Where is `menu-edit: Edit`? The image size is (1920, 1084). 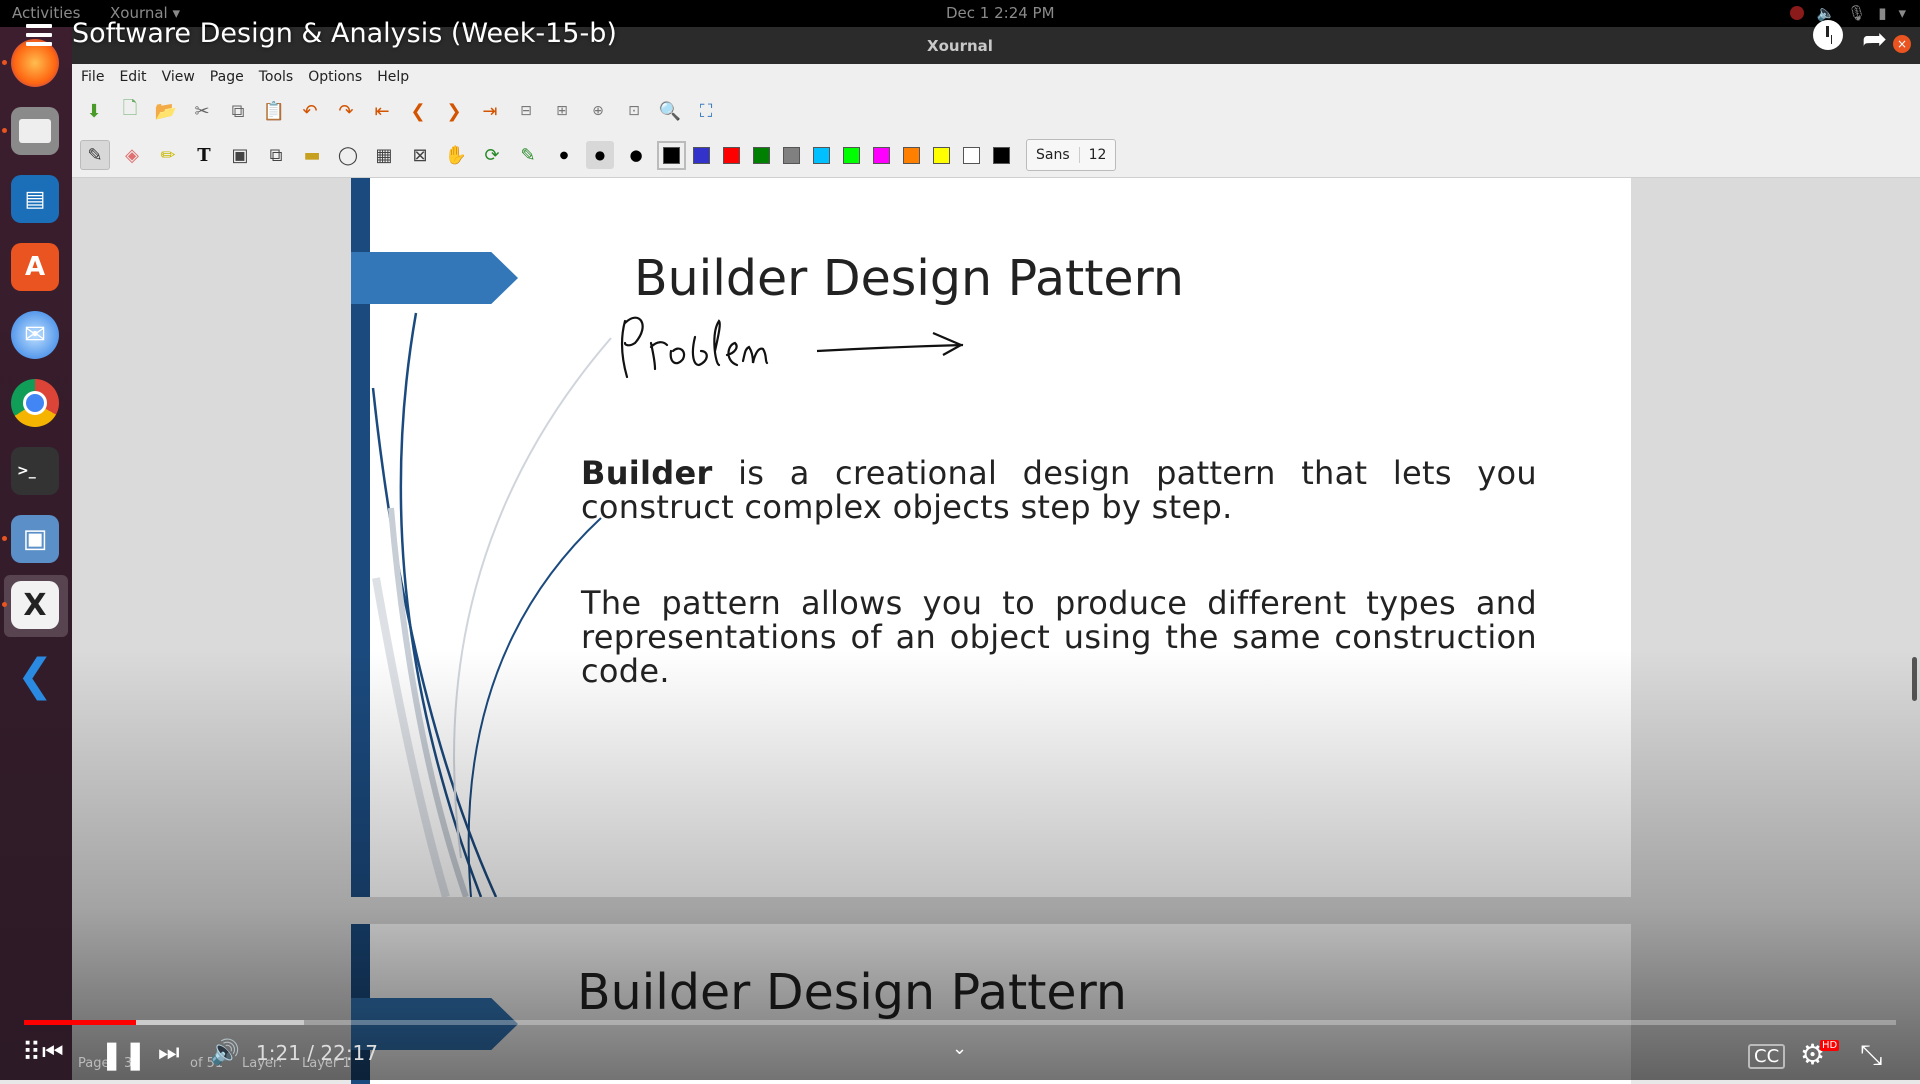 menu-edit: Edit is located at coordinates (132, 77).